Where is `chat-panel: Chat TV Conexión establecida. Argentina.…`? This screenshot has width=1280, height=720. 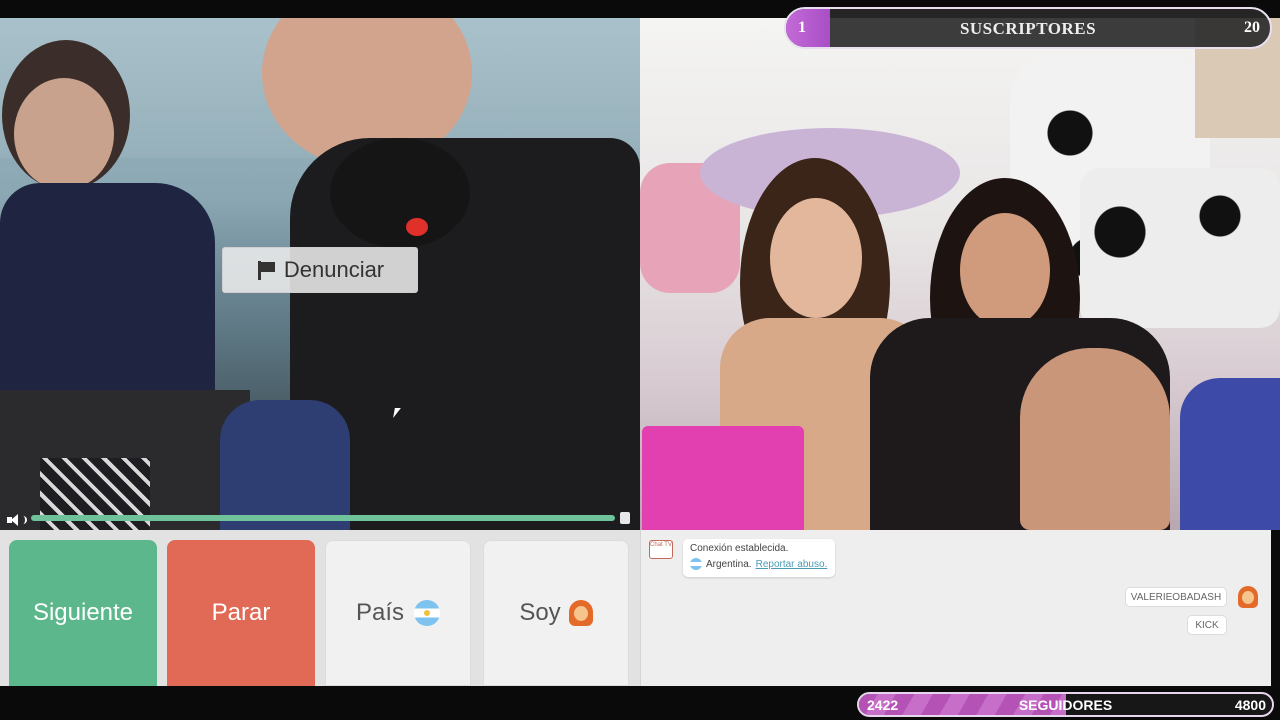 chat-panel: Chat TV Conexión establecida. Argentina.… is located at coordinates (955, 608).